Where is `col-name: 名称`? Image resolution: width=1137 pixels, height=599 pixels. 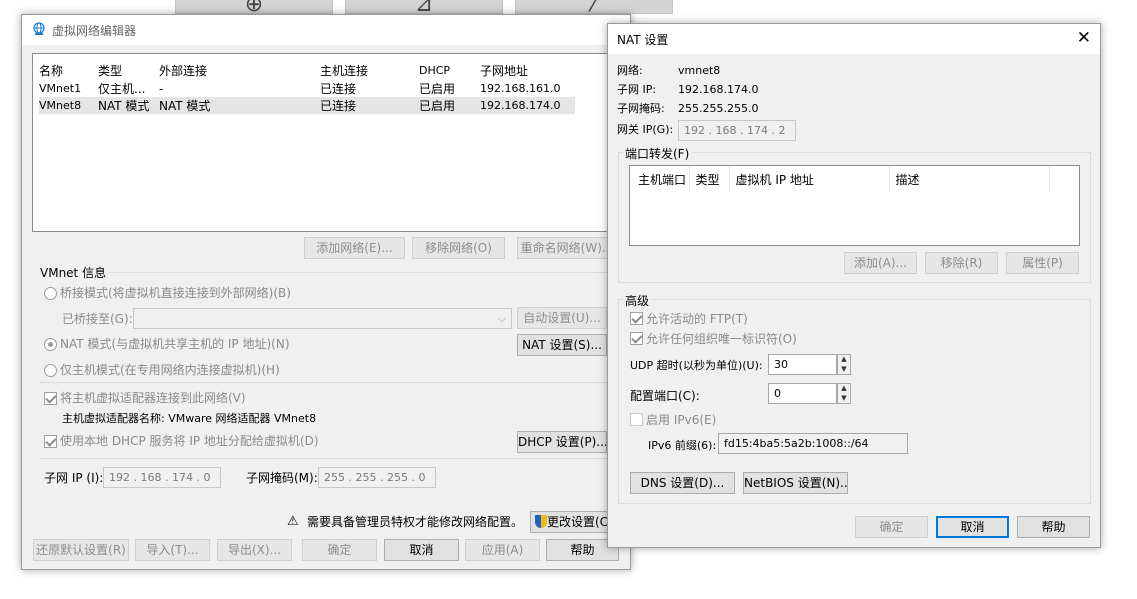 col-name: 名称 is located at coordinates (68, 70).